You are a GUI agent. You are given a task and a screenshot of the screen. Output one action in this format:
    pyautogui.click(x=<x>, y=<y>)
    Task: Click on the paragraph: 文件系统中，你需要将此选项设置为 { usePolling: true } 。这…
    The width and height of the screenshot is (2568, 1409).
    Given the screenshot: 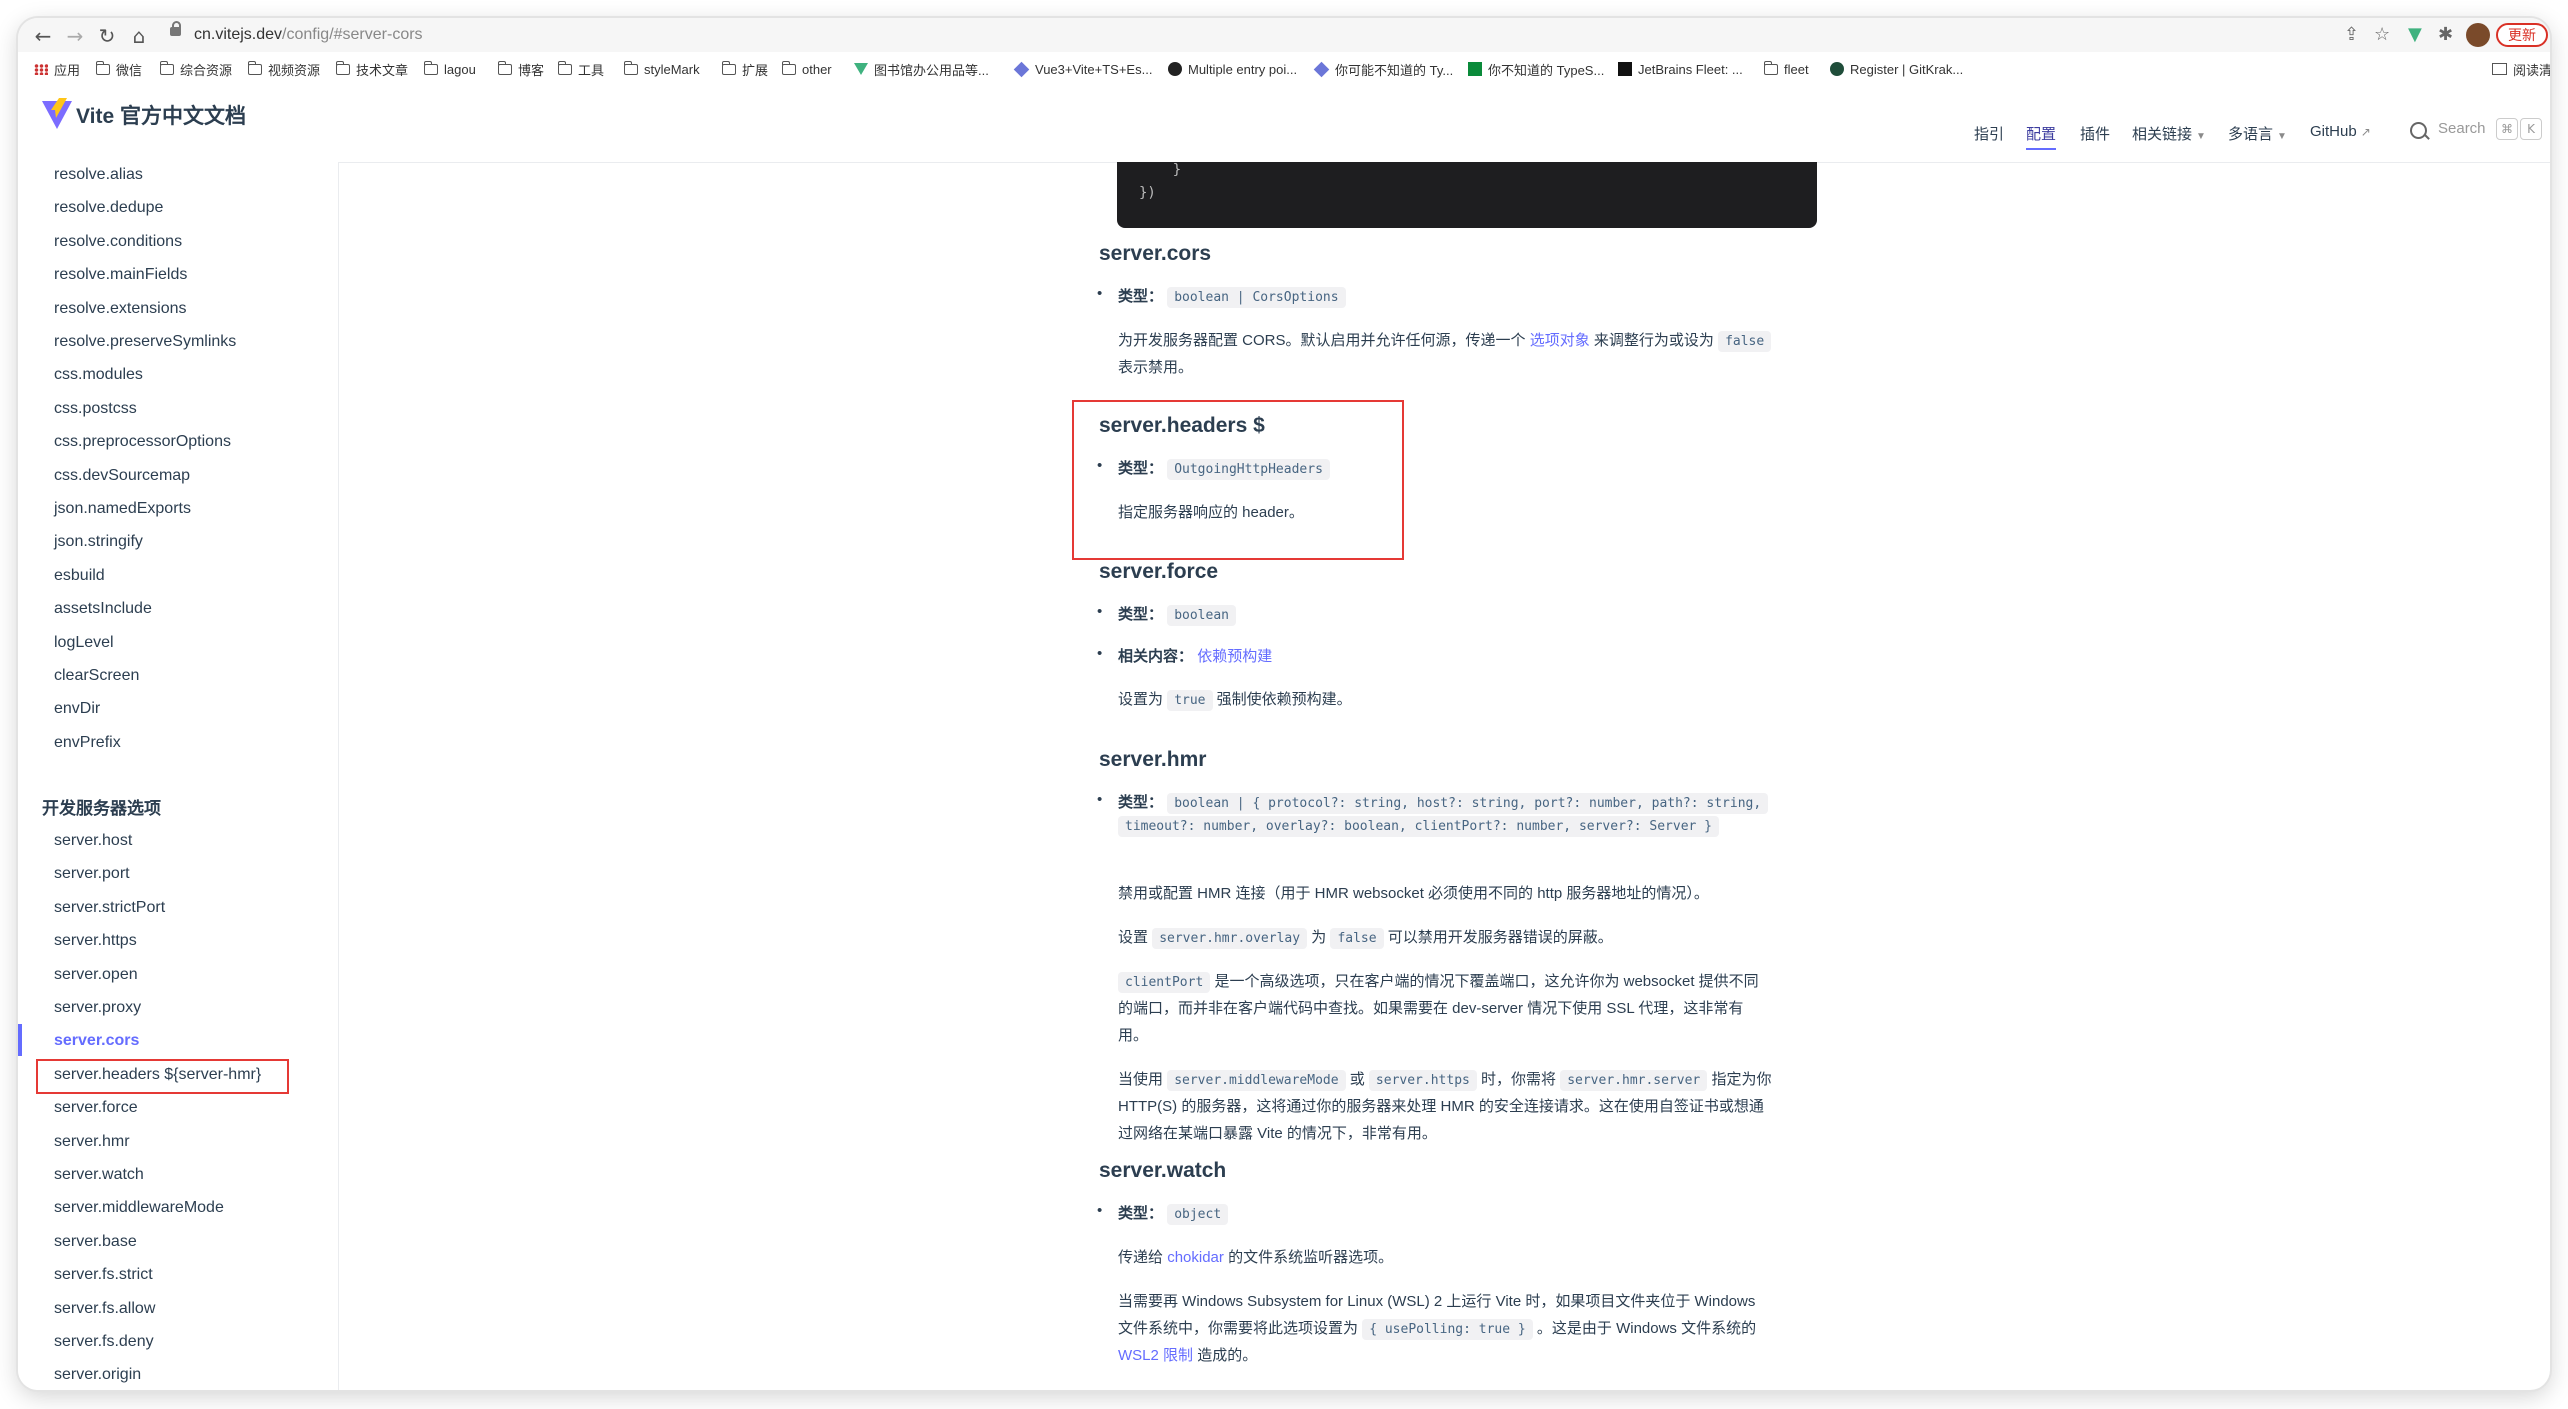 What is the action you would take?
    pyautogui.click(x=1437, y=1328)
    